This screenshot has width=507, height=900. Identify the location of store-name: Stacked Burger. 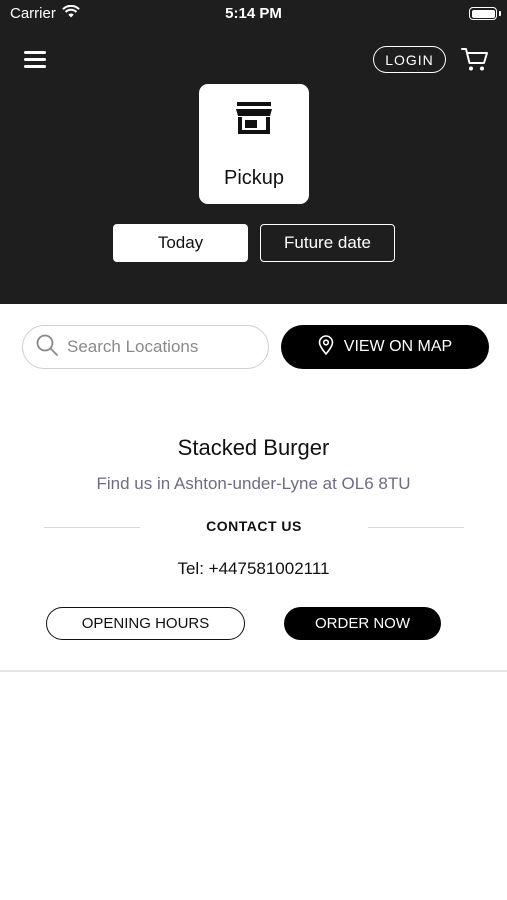
(253, 447).